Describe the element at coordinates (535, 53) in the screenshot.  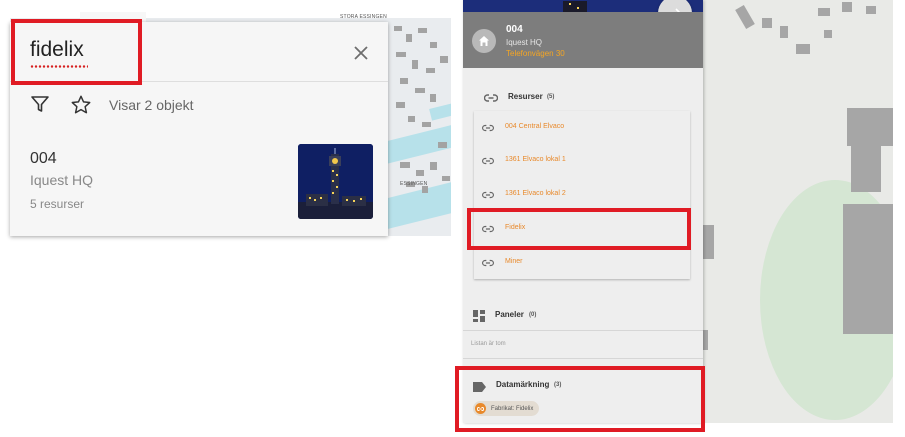
I see `site-address: Telefonvägen 30` at that location.